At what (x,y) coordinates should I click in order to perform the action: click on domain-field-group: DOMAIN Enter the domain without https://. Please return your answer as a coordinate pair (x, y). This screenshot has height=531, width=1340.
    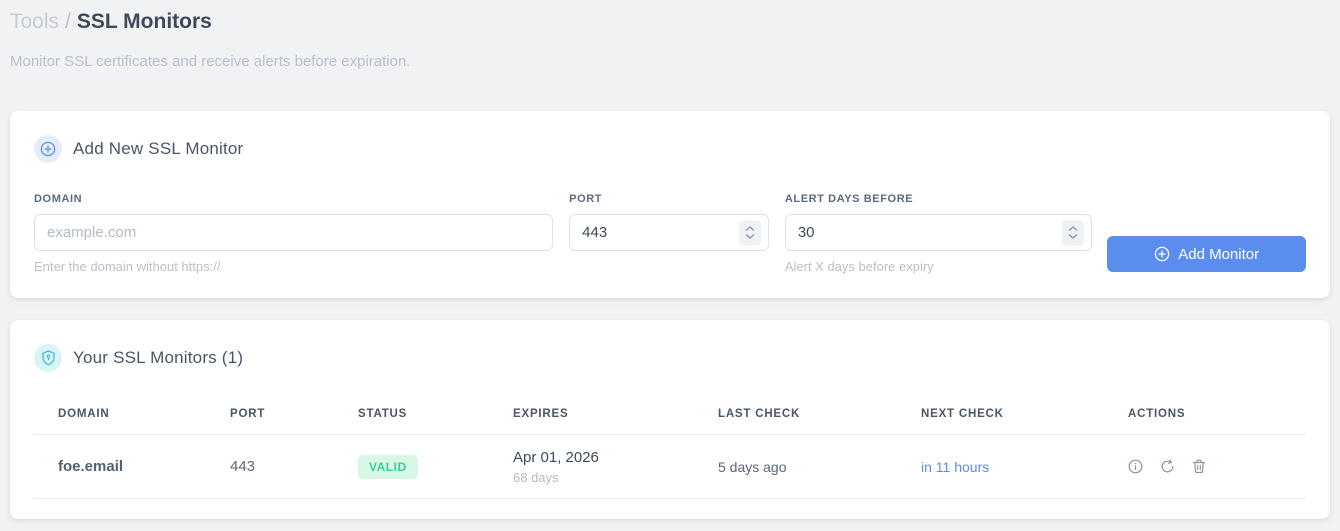
    Looking at the image, I should click on (294, 233).